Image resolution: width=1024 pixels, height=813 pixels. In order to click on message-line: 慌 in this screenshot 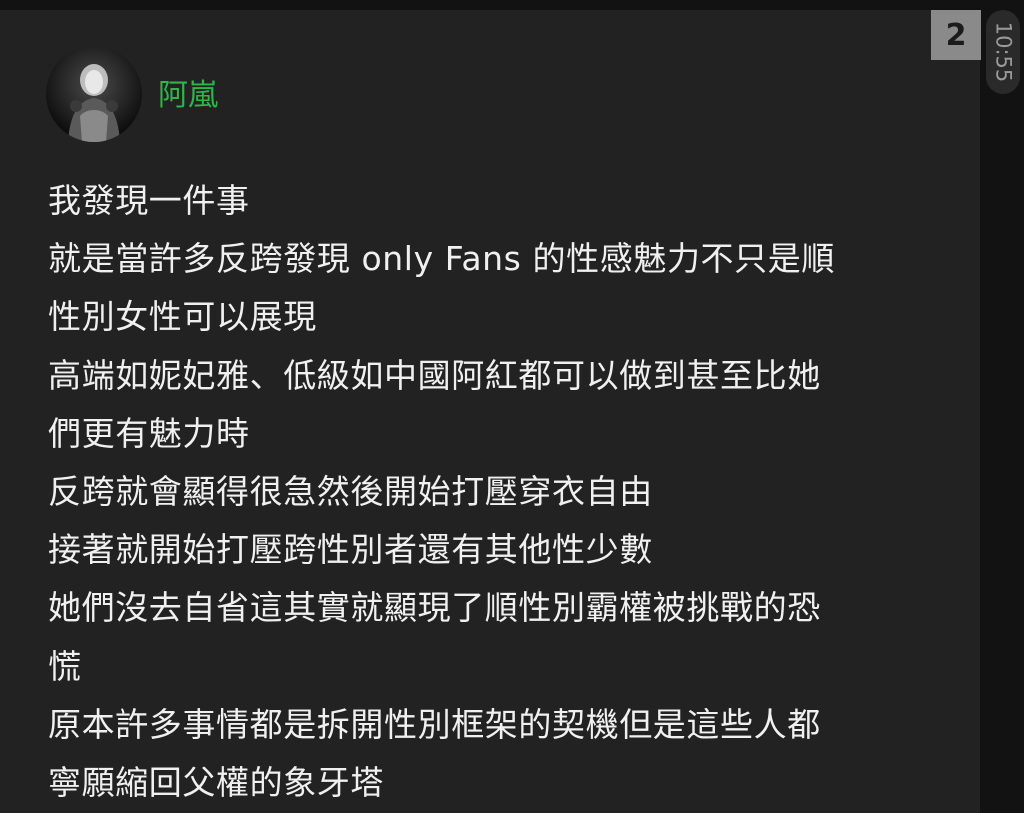, I will do `click(65, 666)`.